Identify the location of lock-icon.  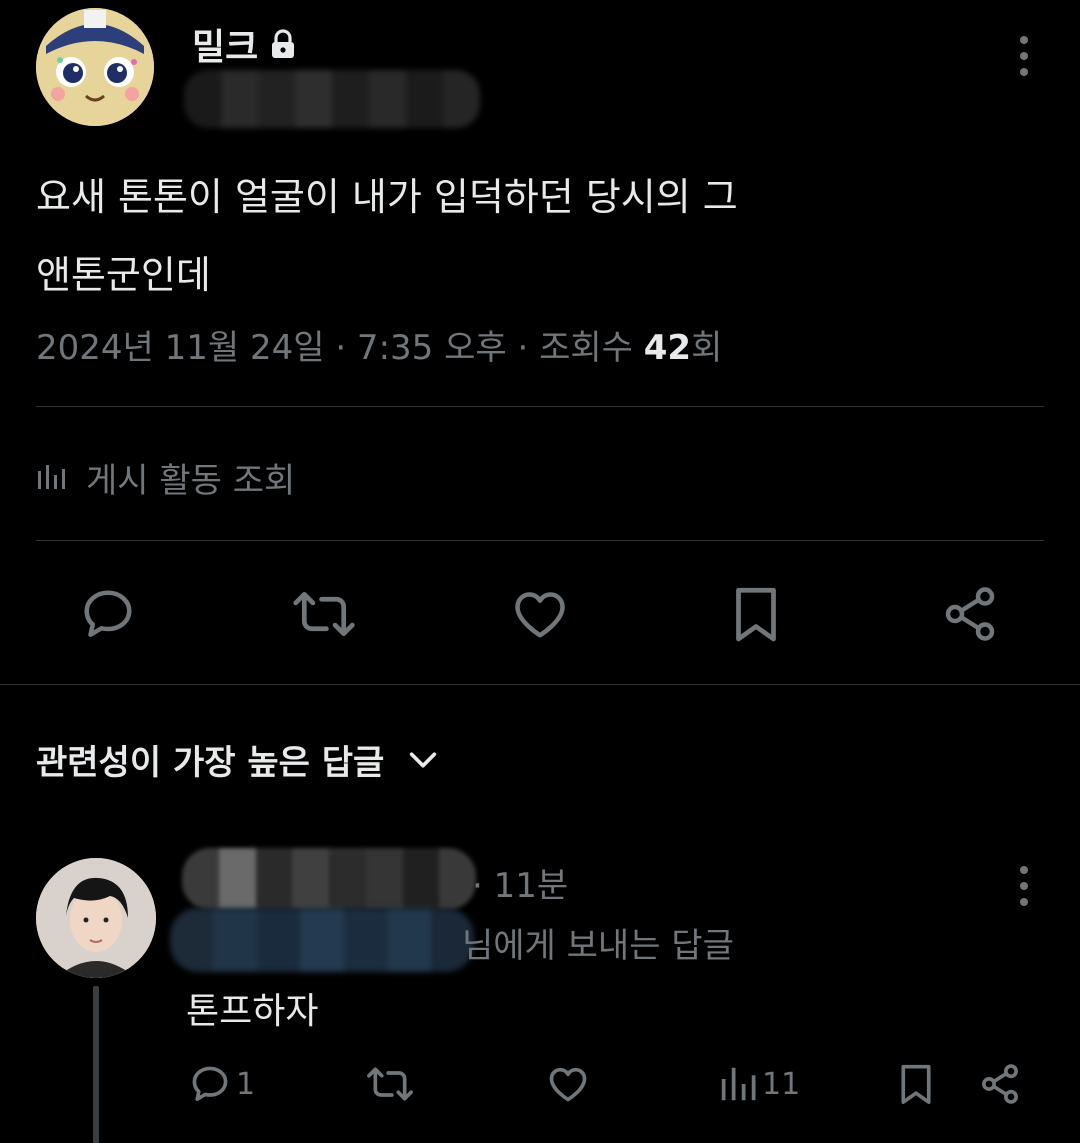
(283, 43).